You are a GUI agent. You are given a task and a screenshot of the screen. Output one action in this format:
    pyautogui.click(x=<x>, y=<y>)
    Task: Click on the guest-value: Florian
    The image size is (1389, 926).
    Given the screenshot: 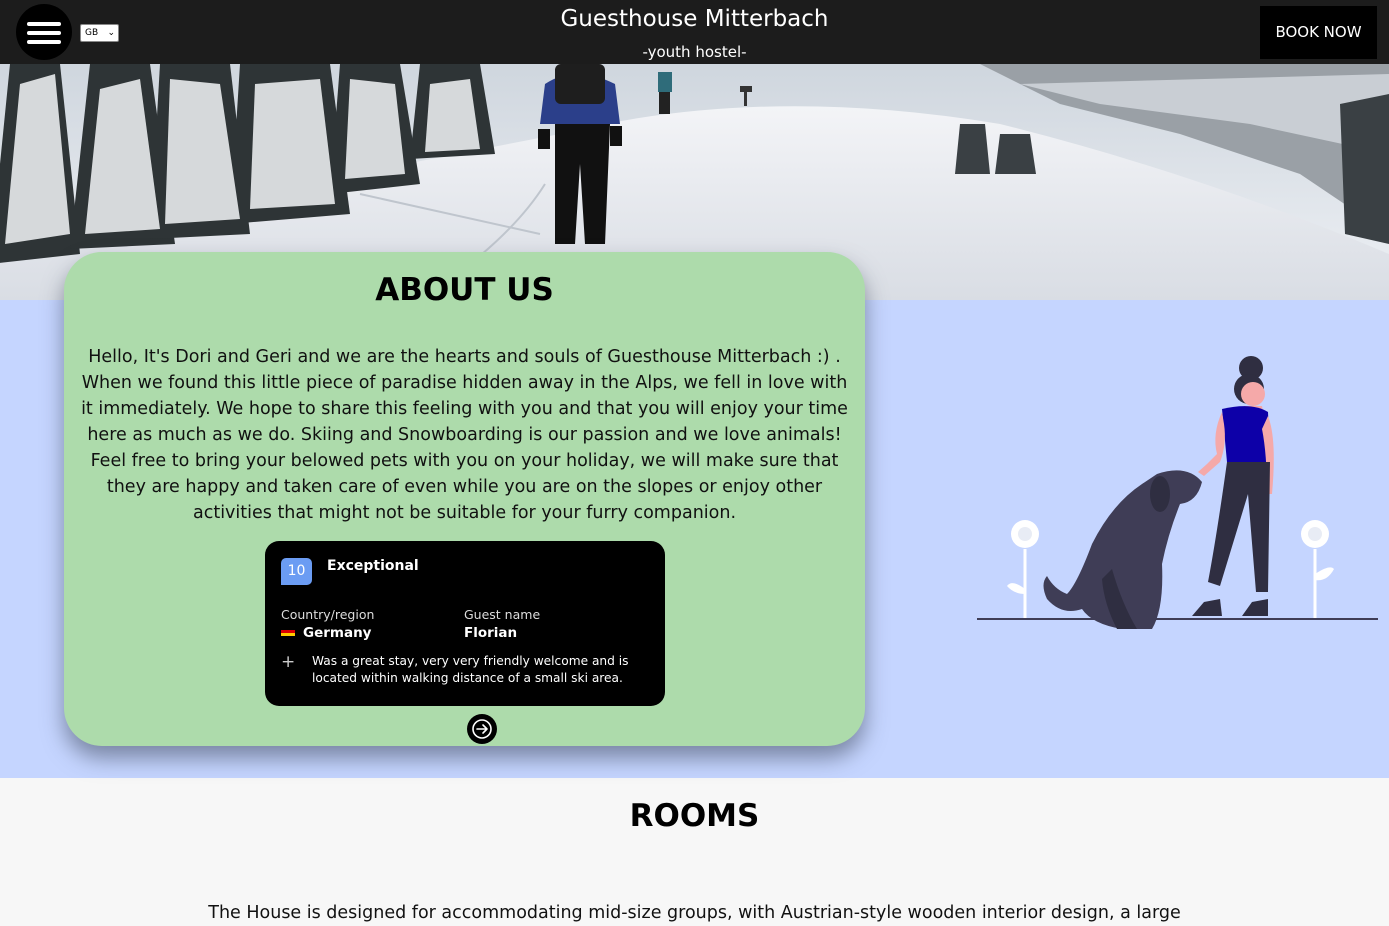 What is the action you would take?
    pyautogui.click(x=491, y=633)
    